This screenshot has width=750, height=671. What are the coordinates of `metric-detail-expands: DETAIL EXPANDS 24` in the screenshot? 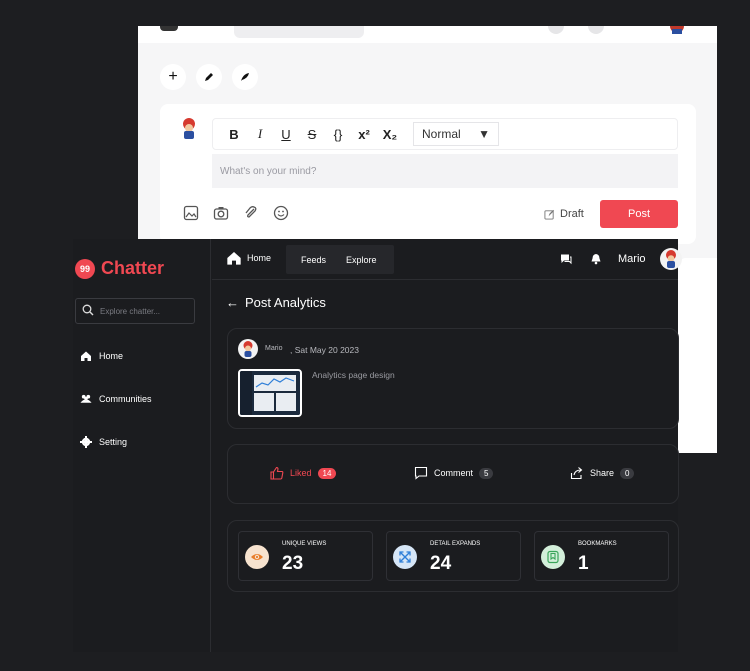 It's located at (453, 556).